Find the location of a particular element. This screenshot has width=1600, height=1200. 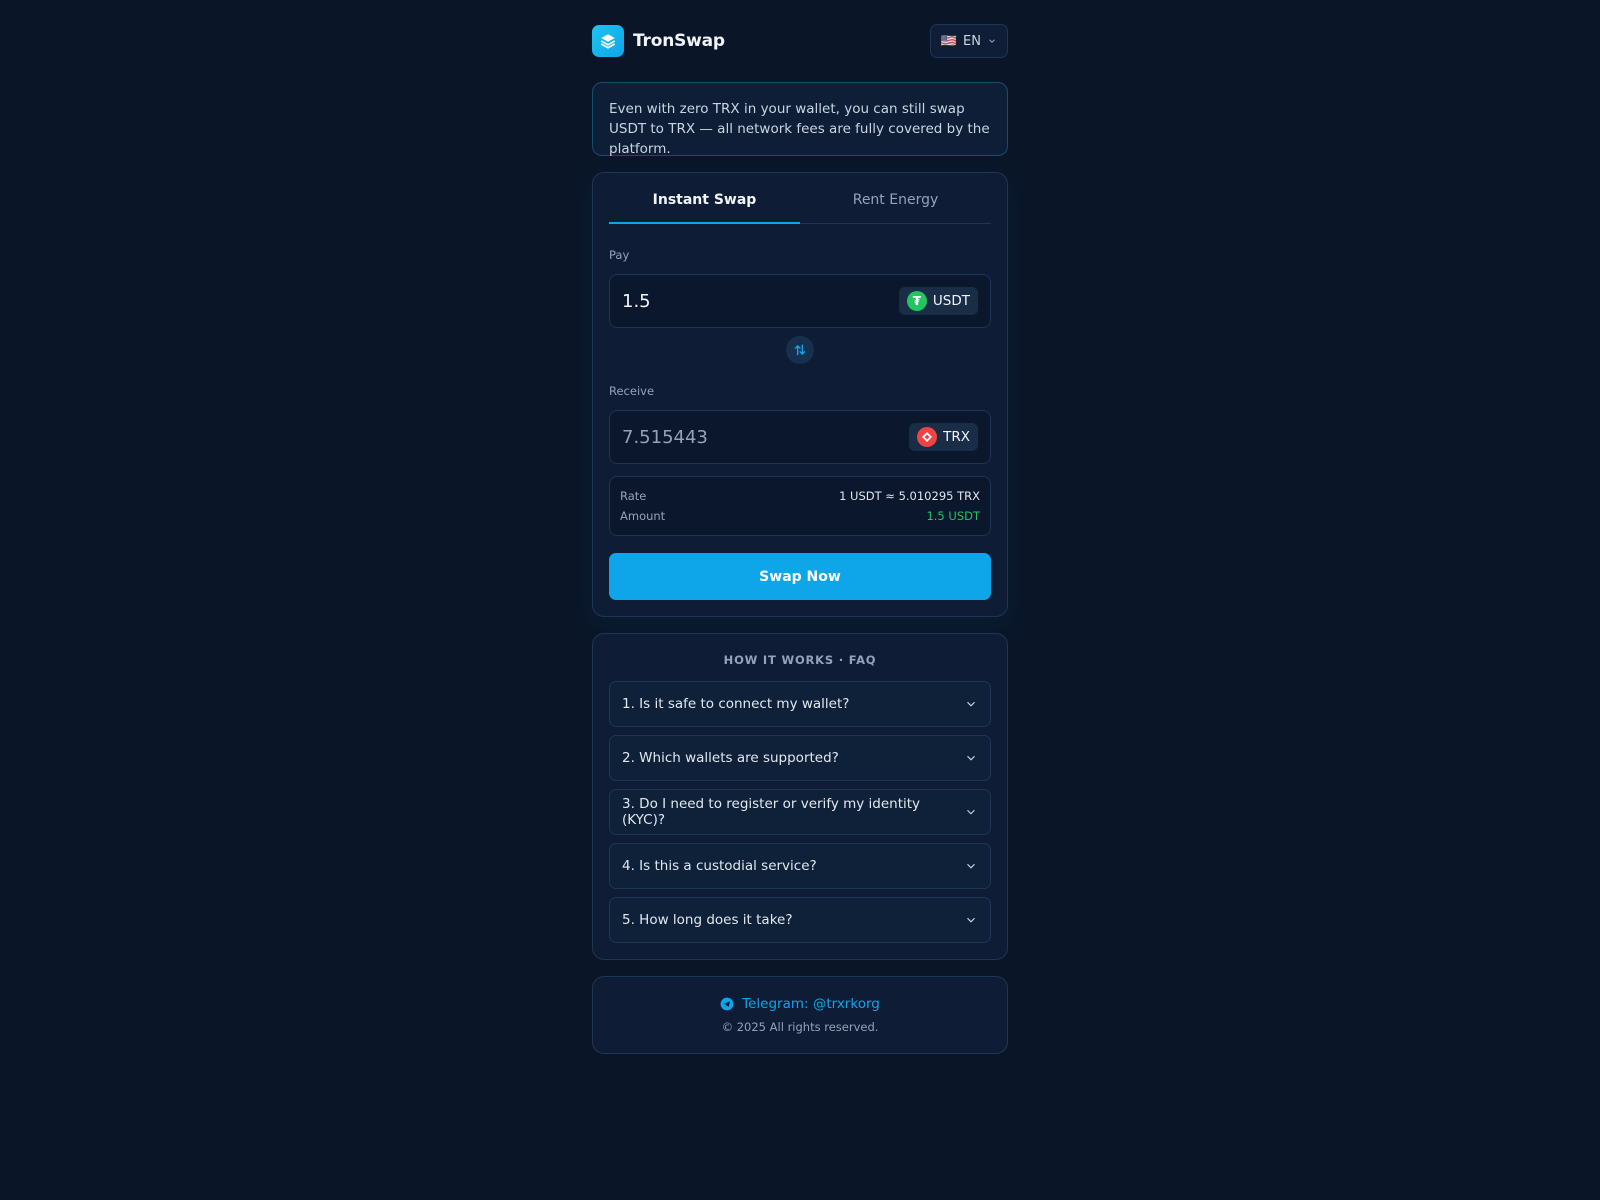

language-code: EN is located at coordinates (972, 41).